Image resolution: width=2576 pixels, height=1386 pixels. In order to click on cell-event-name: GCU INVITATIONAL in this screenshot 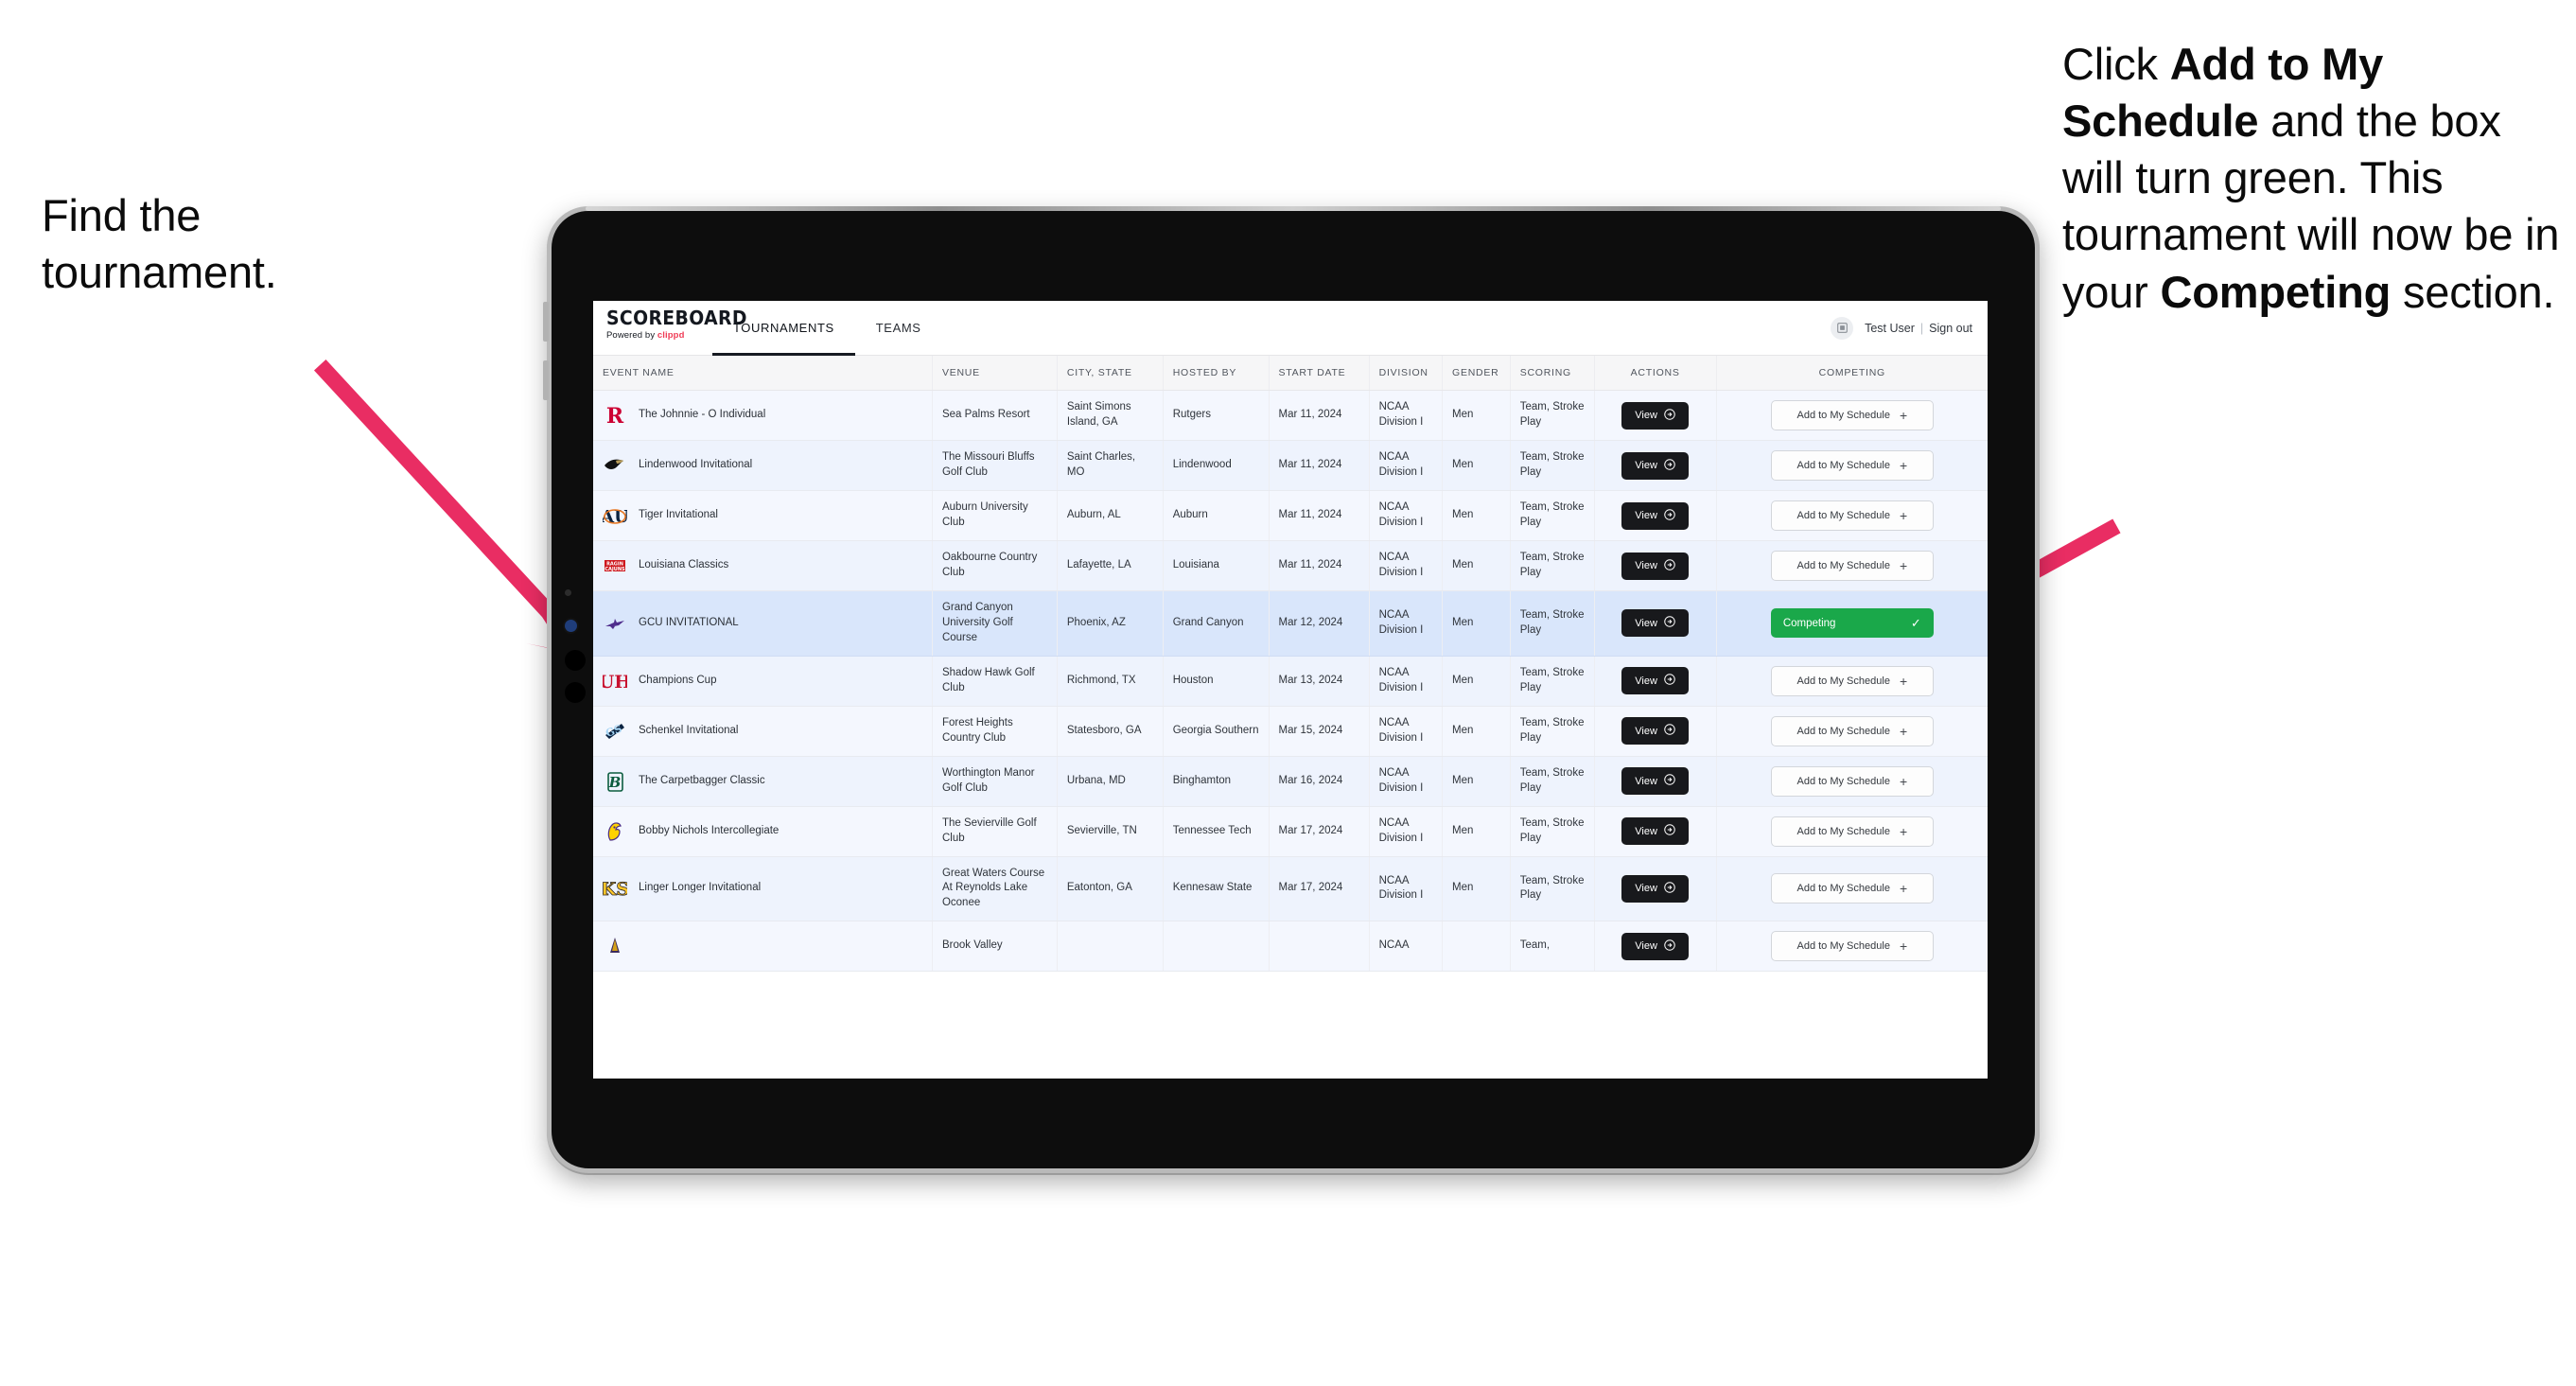, I will do `click(763, 623)`.